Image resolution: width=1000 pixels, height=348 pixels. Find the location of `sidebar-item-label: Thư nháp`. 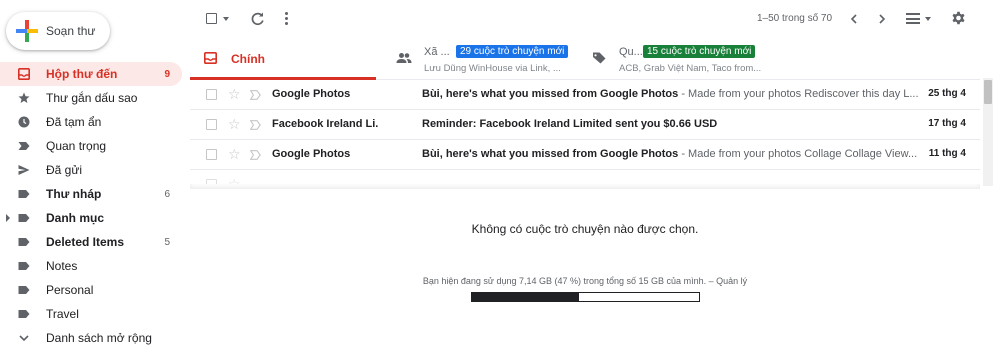

sidebar-item-label: Thư nháp is located at coordinates (74, 194).